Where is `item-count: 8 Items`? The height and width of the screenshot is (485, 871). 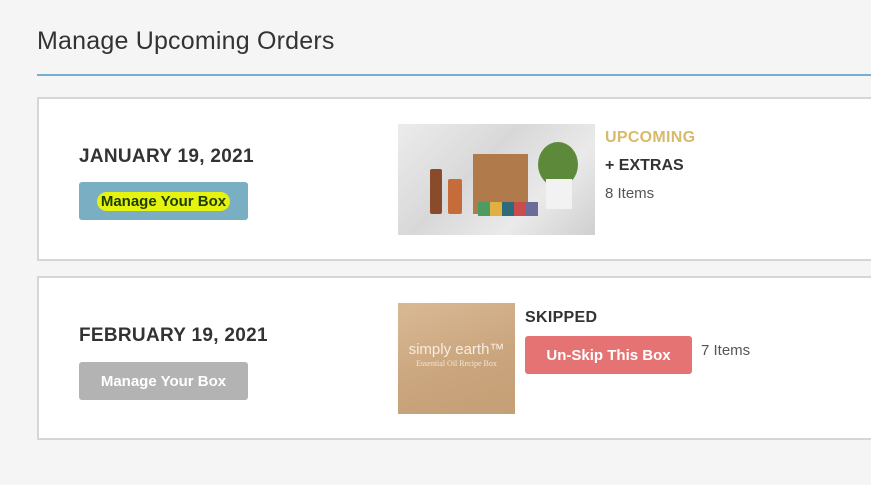 item-count: 8 Items is located at coordinates (630, 193).